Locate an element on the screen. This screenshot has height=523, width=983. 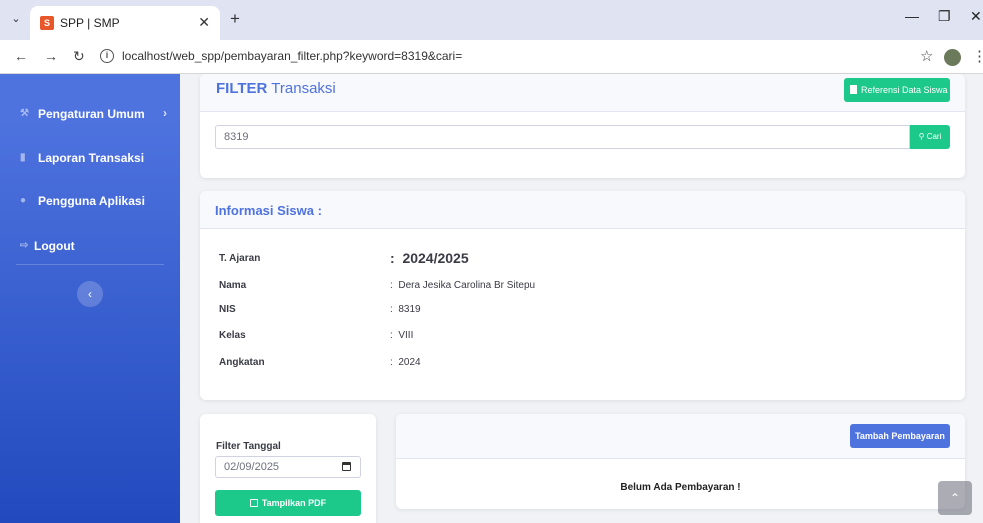
sidebar-item-laporan-transaksi: ▮ Laporan Transaksi is located at coordinates (90, 159).